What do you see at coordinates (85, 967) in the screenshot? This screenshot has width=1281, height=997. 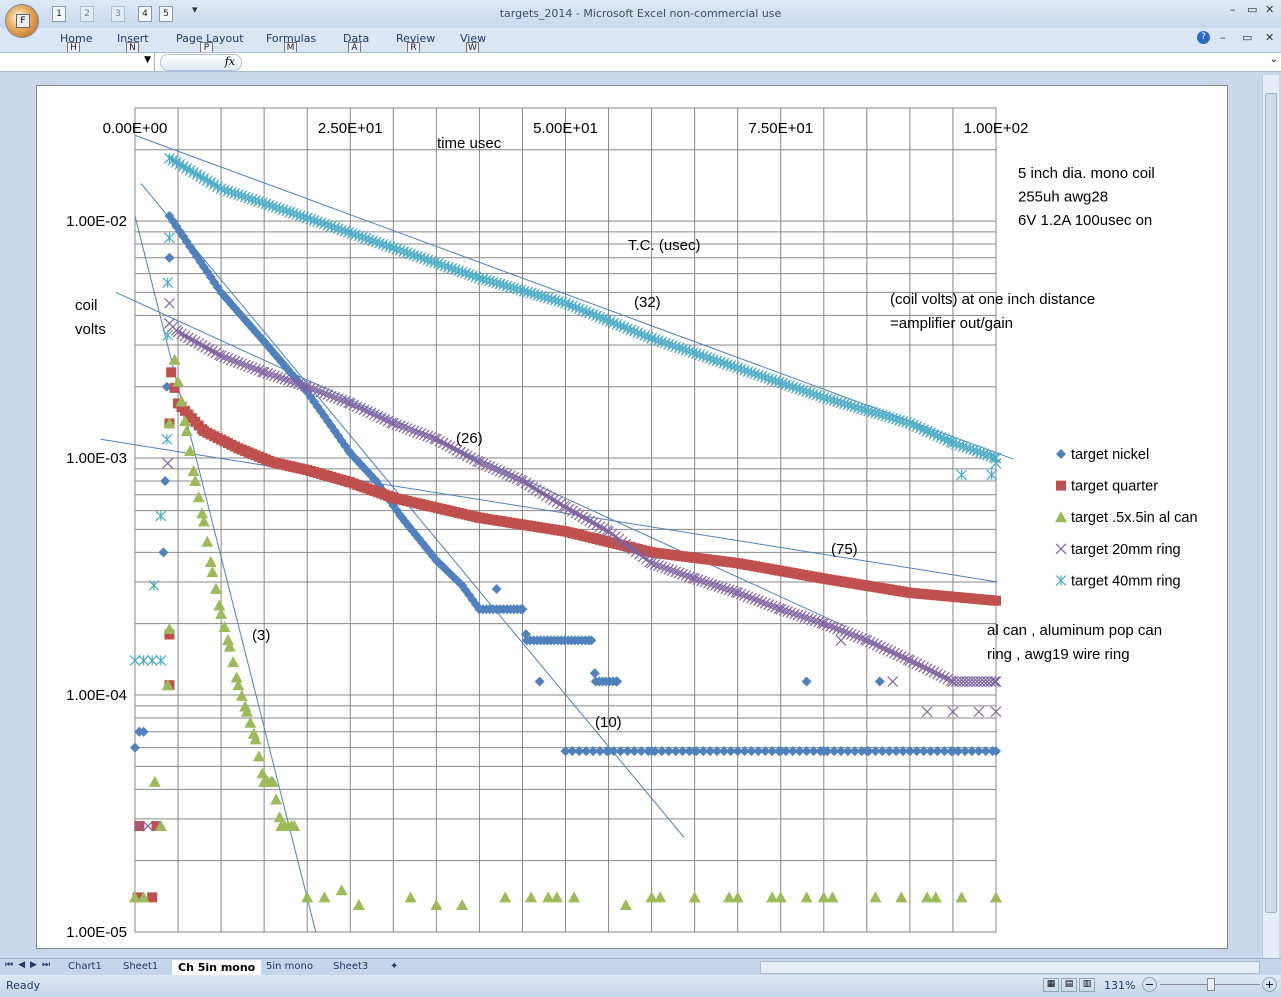 I see `sheet-tab-chart1: Chart1` at bounding box center [85, 967].